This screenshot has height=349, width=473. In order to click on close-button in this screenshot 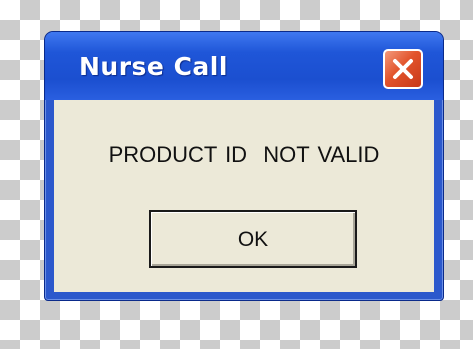, I will do `click(403, 69)`.